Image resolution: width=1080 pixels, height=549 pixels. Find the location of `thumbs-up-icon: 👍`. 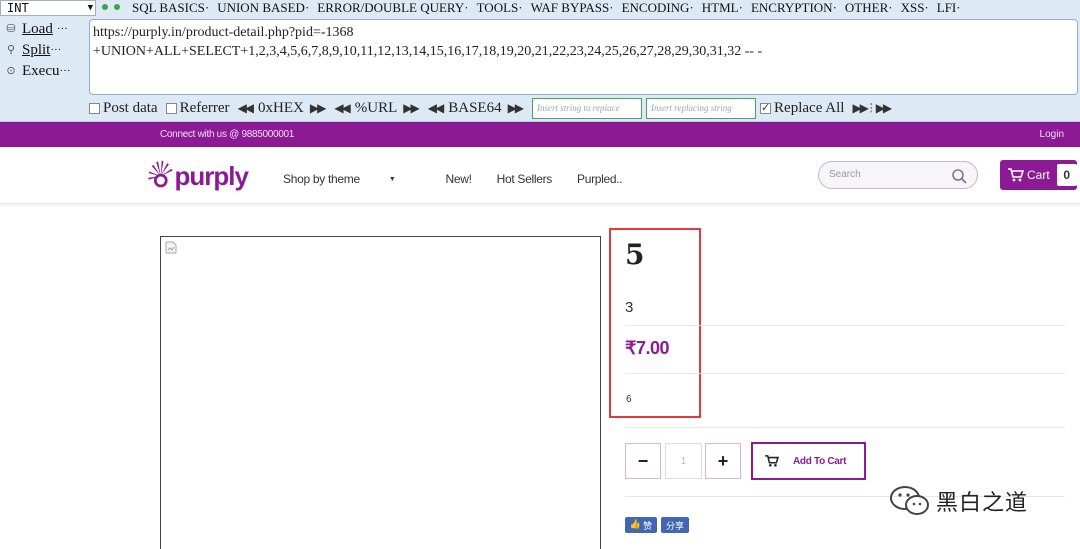

thumbs-up-icon: 👍 is located at coordinates (635, 525).